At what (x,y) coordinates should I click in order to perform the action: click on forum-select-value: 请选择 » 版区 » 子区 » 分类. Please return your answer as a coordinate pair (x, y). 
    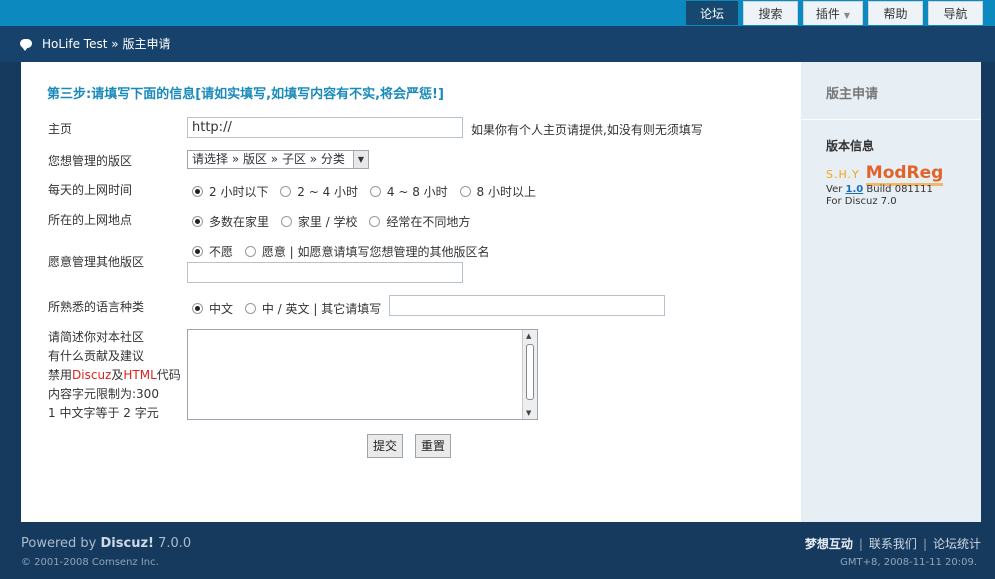
    Looking at the image, I should click on (268, 159).